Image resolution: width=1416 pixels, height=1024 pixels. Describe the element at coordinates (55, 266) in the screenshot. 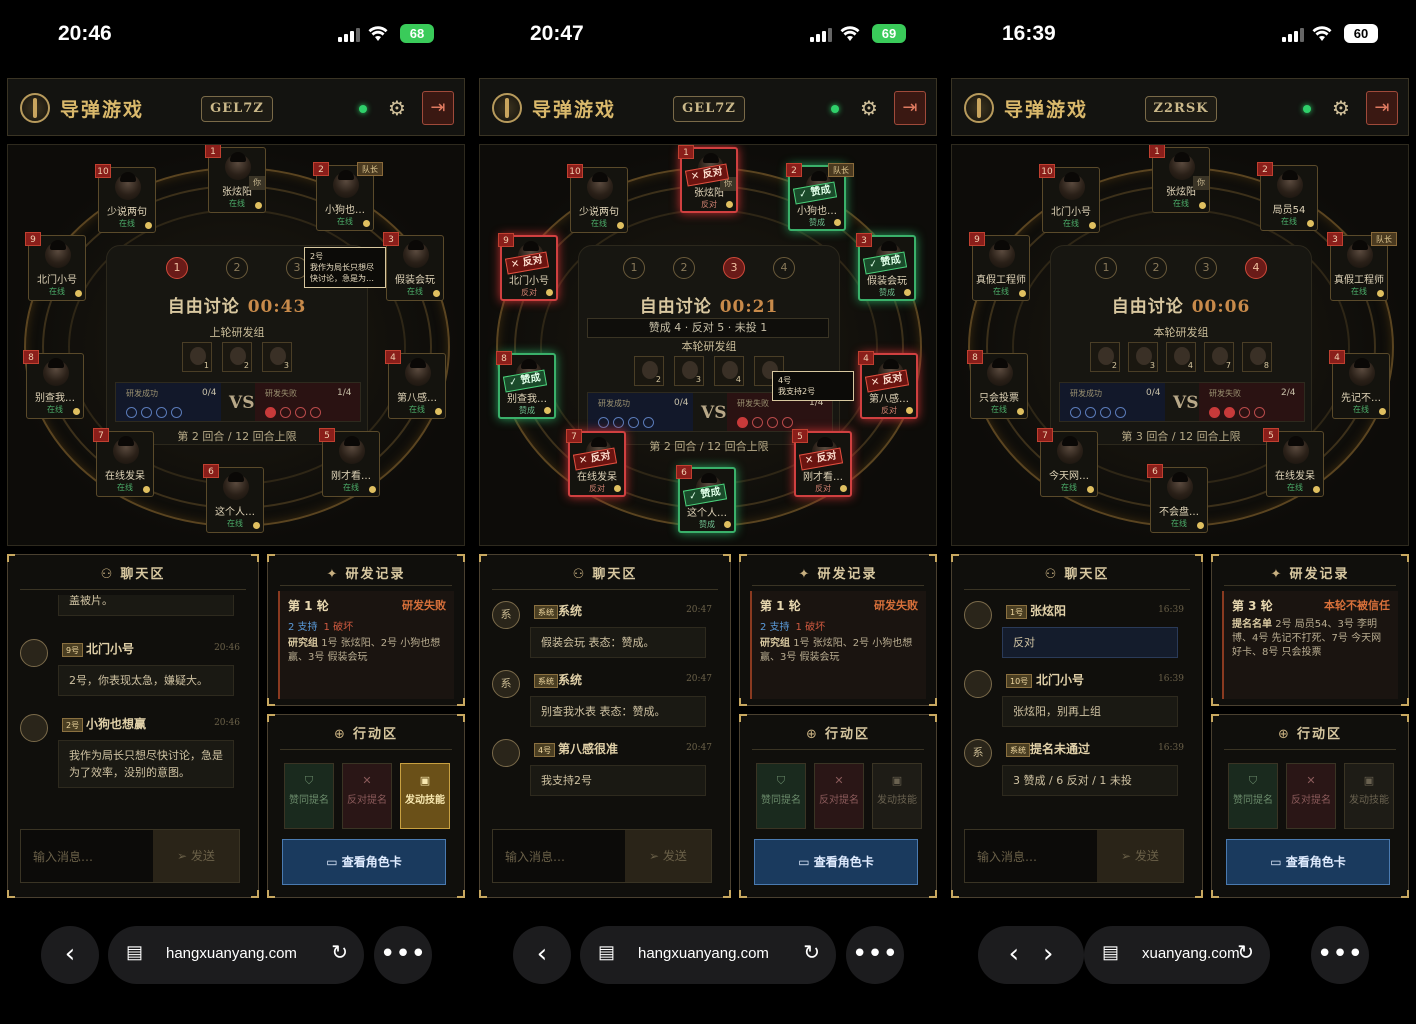

I see `player-seat-9: 9 北门小号 在线` at that location.